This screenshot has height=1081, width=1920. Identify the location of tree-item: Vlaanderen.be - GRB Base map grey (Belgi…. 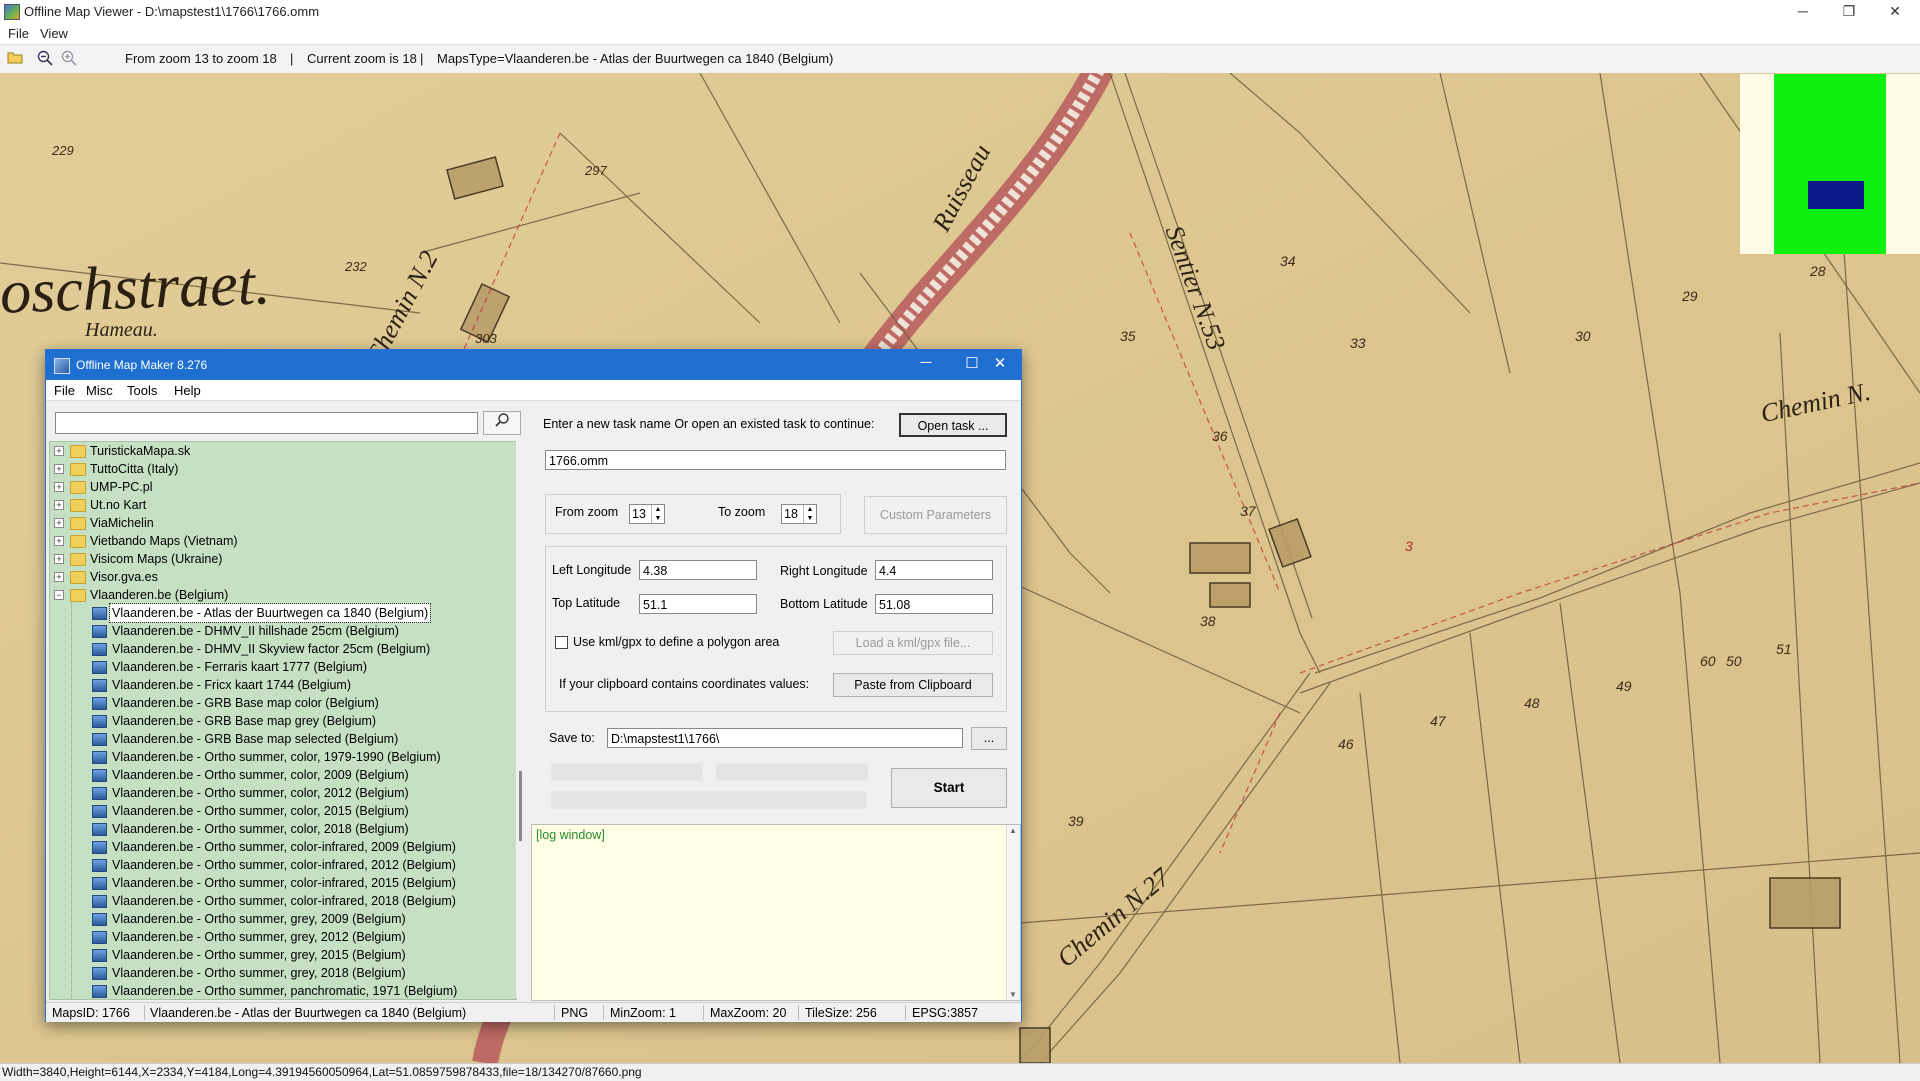
(280, 721).